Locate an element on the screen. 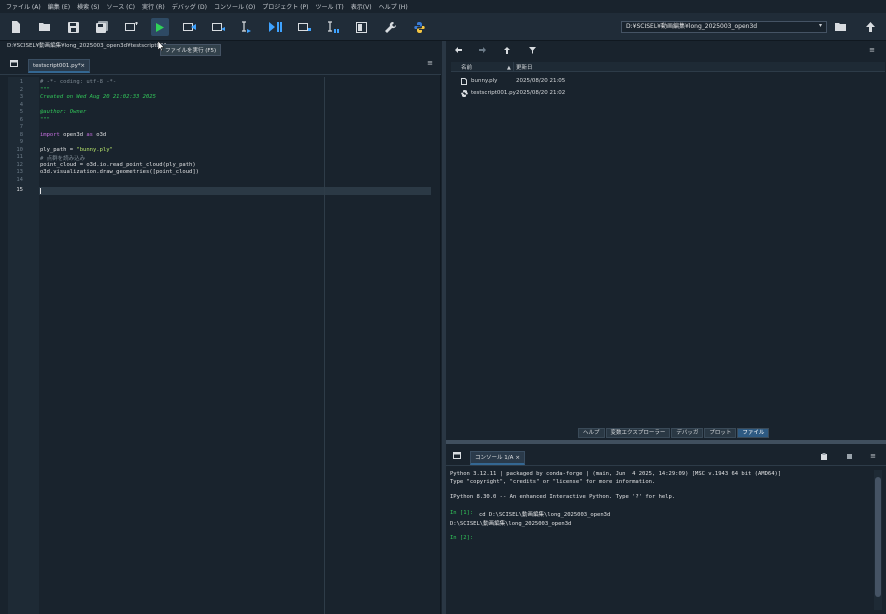 This screenshot has height=614, width=886. text-cursor is located at coordinates (40, 191).